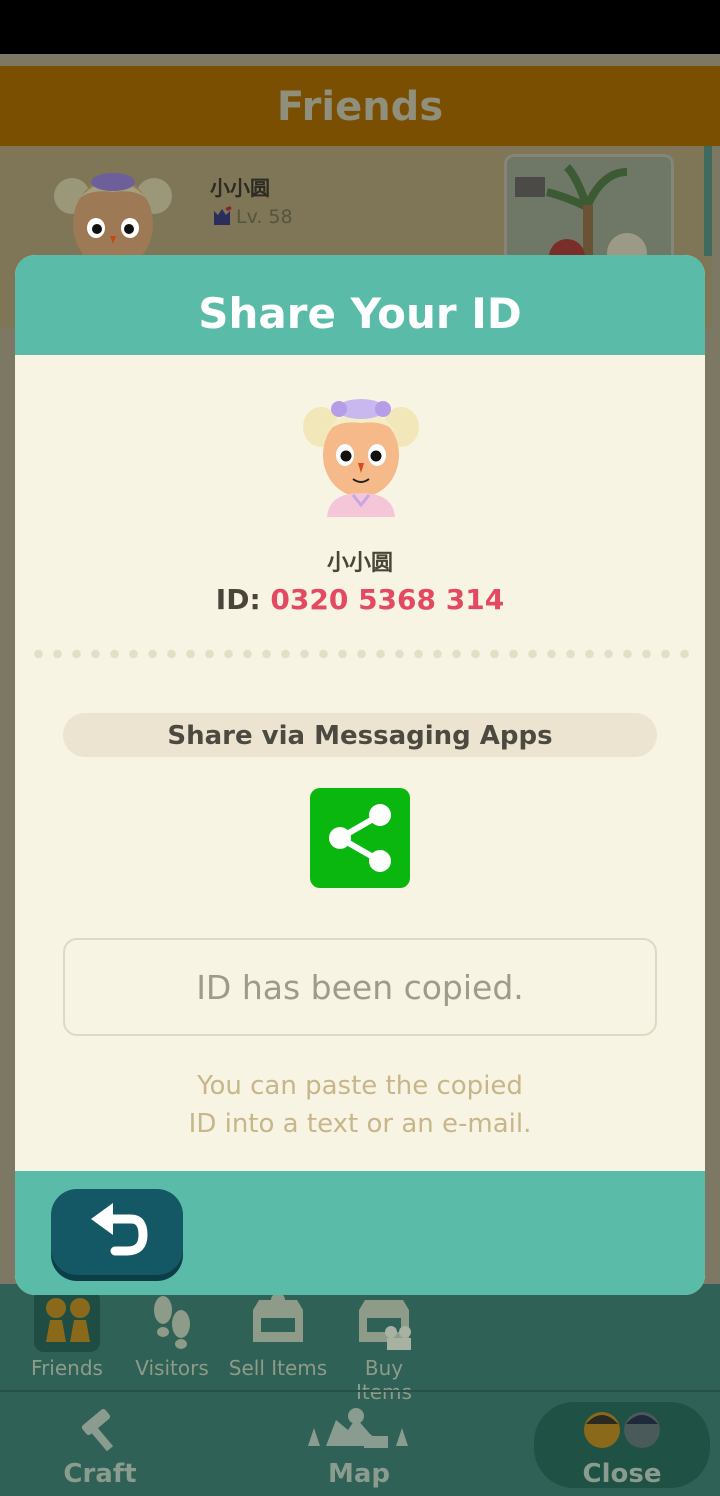 This screenshot has height=1496, width=720. I want to click on player-id-line: ID: 0320 5368 314, so click(360, 599).